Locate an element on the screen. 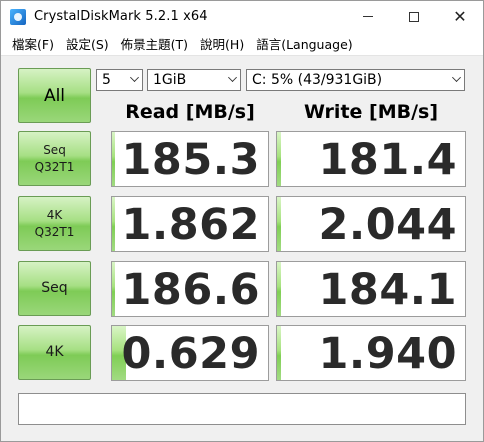  seq-q32t1-write-result: 181.4 is located at coordinates (371, 159).